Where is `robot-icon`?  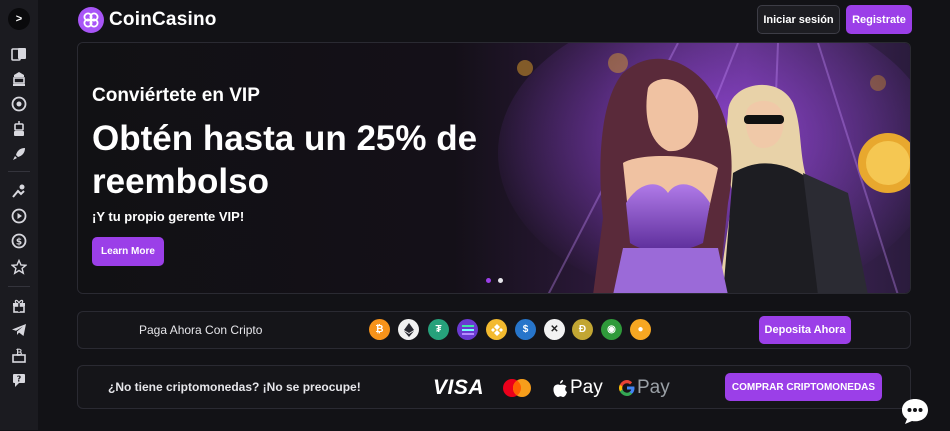
robot-icon is located at coordinates (19, 129).